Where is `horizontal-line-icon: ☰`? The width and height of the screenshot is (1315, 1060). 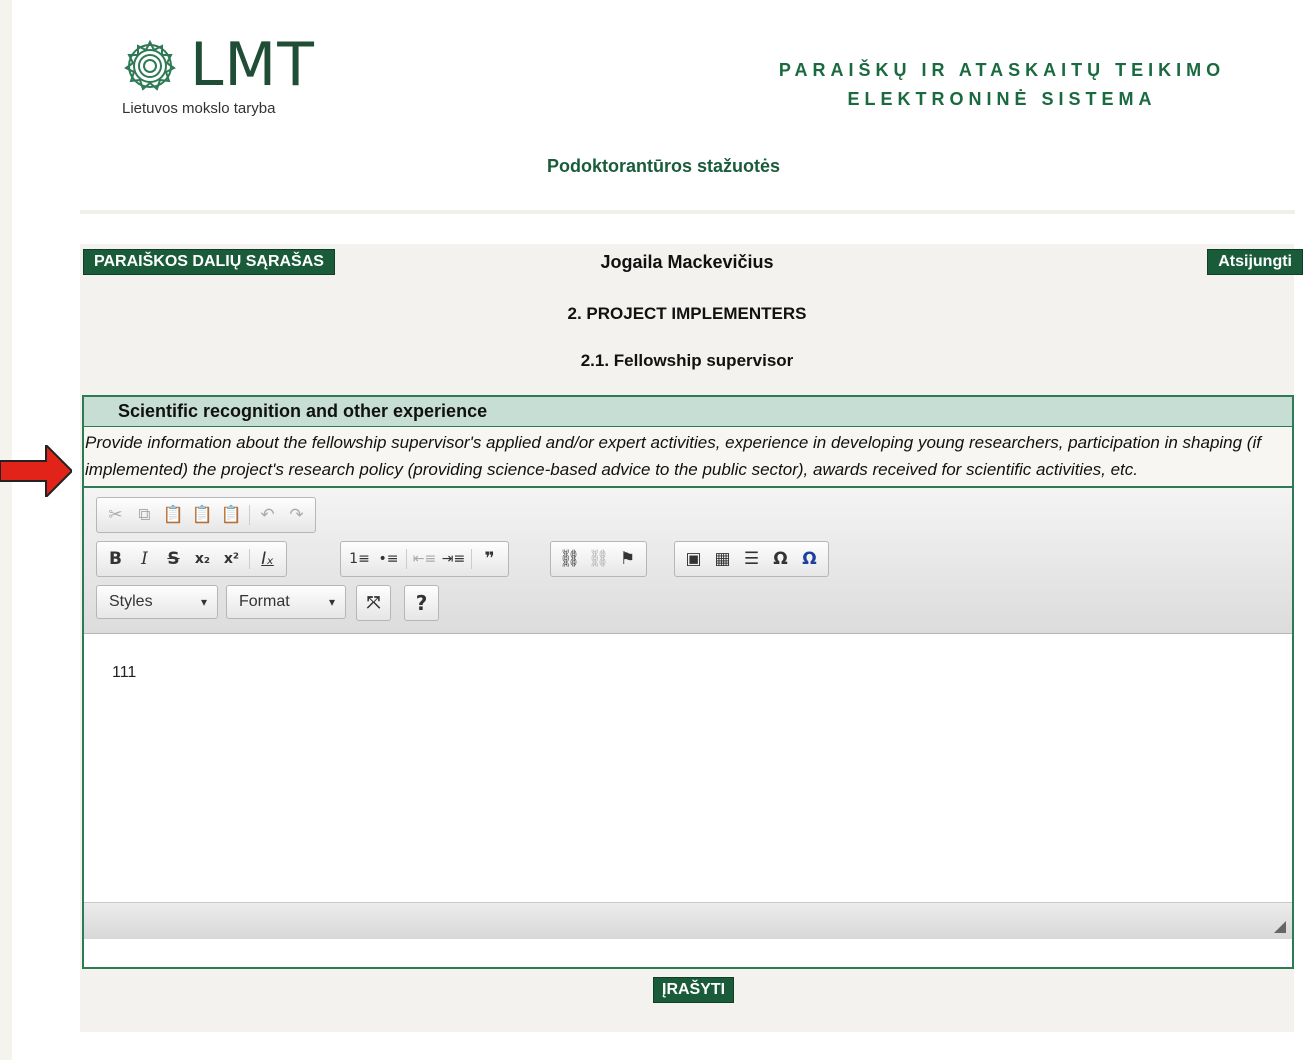
horizontal-line-icon: ☰ is located at coordinates (751, 559).